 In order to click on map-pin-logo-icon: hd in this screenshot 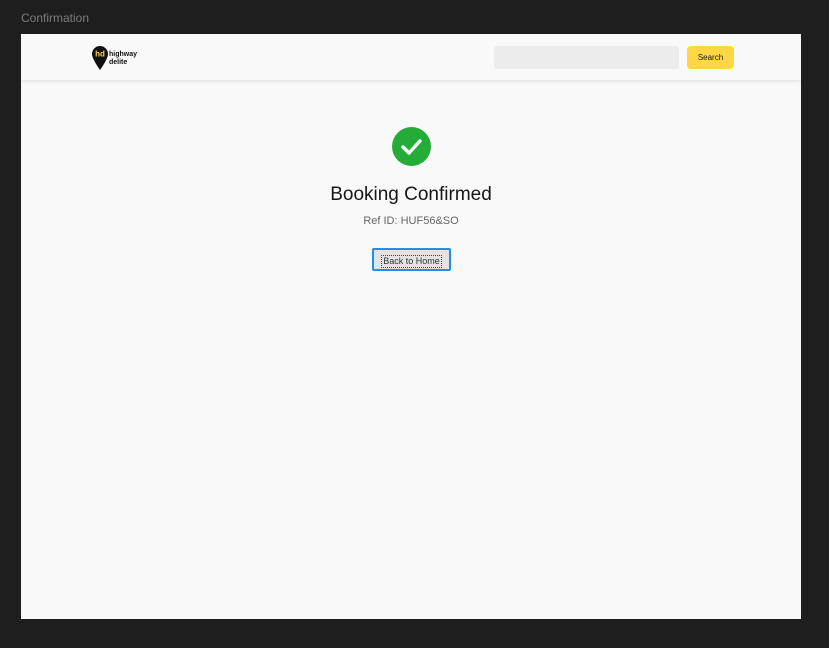, I will do `click(100, 58)`.